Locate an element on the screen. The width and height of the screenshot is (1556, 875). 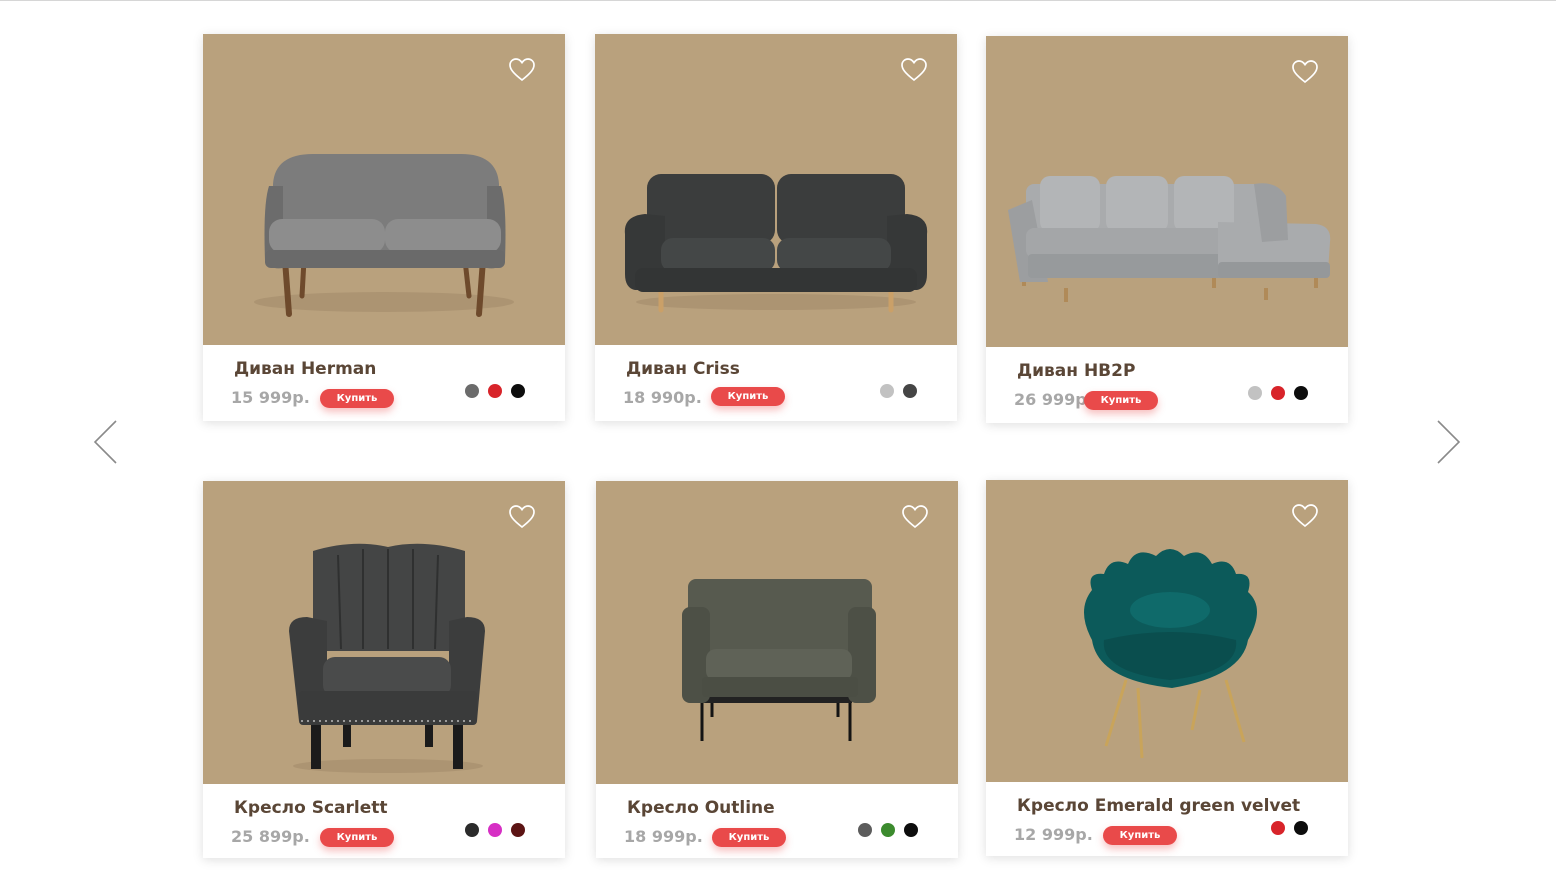
product-price: 15 999р. is located at coordinates (270, 397).